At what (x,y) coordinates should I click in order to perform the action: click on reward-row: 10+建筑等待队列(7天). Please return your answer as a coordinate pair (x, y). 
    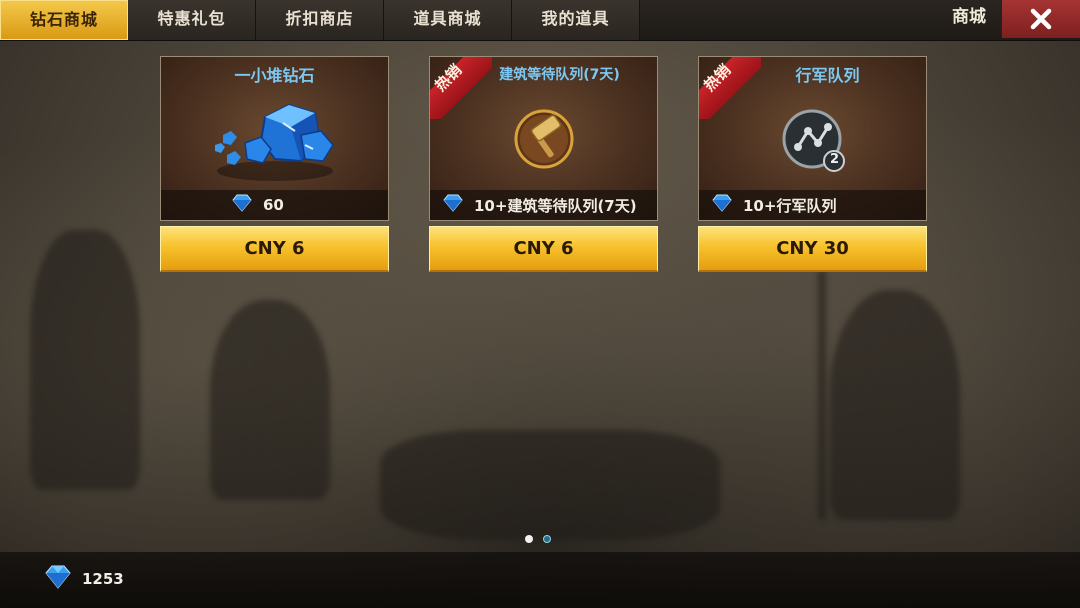
    Looking at the image, I should click on (543, 205).